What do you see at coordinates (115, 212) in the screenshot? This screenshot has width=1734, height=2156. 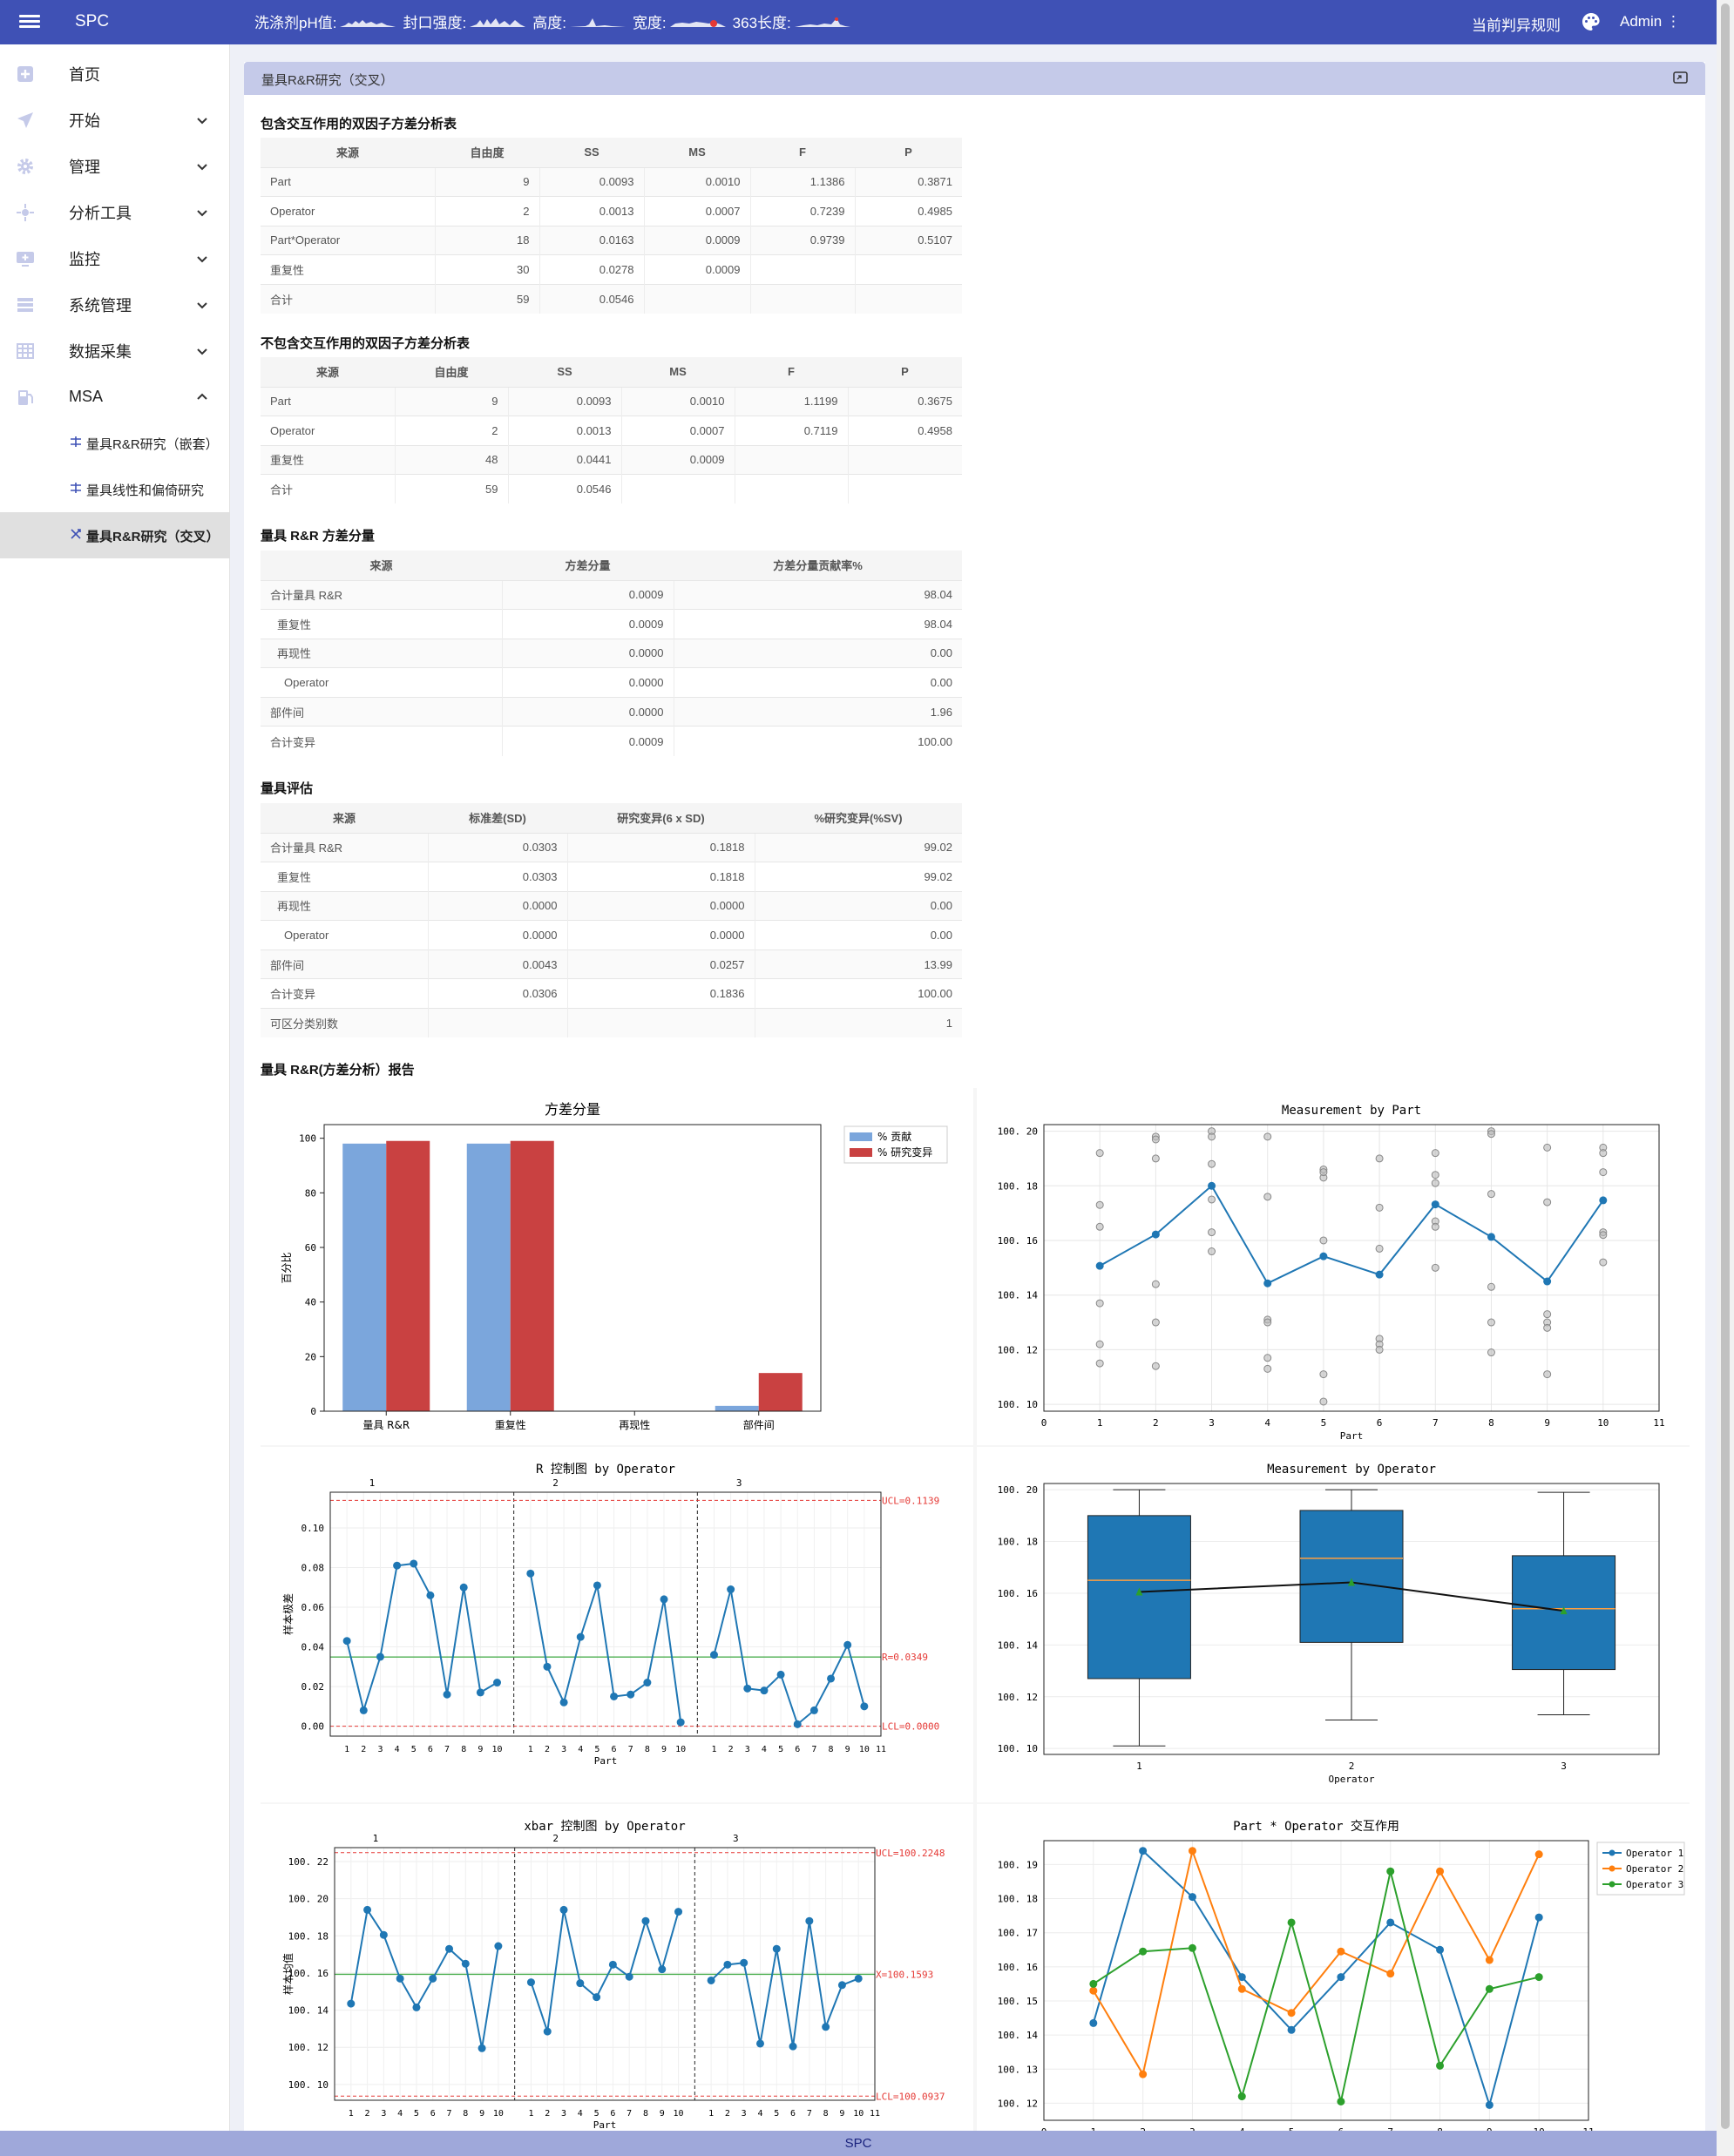 I see `sidebar-item-analysis-tools: 分析工具` at bounding box center [115, 212].